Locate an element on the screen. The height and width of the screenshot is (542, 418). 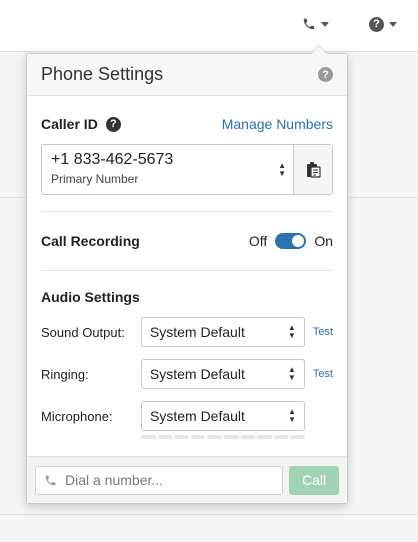
sound-output-row: Sound Output: System Default ▲ ▼ Test is located at coordinates (187, 332).